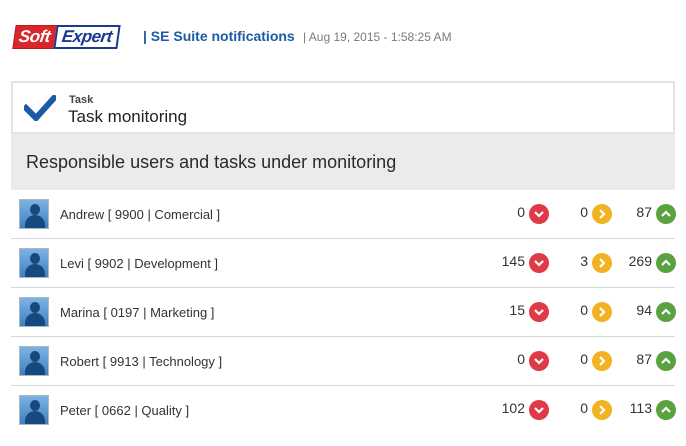  What do you see at coordinates (137, 312) in the screenshot?
I see `user-name: Marina [ 0197 | Marketing ]` at bounding box center [137, 312].